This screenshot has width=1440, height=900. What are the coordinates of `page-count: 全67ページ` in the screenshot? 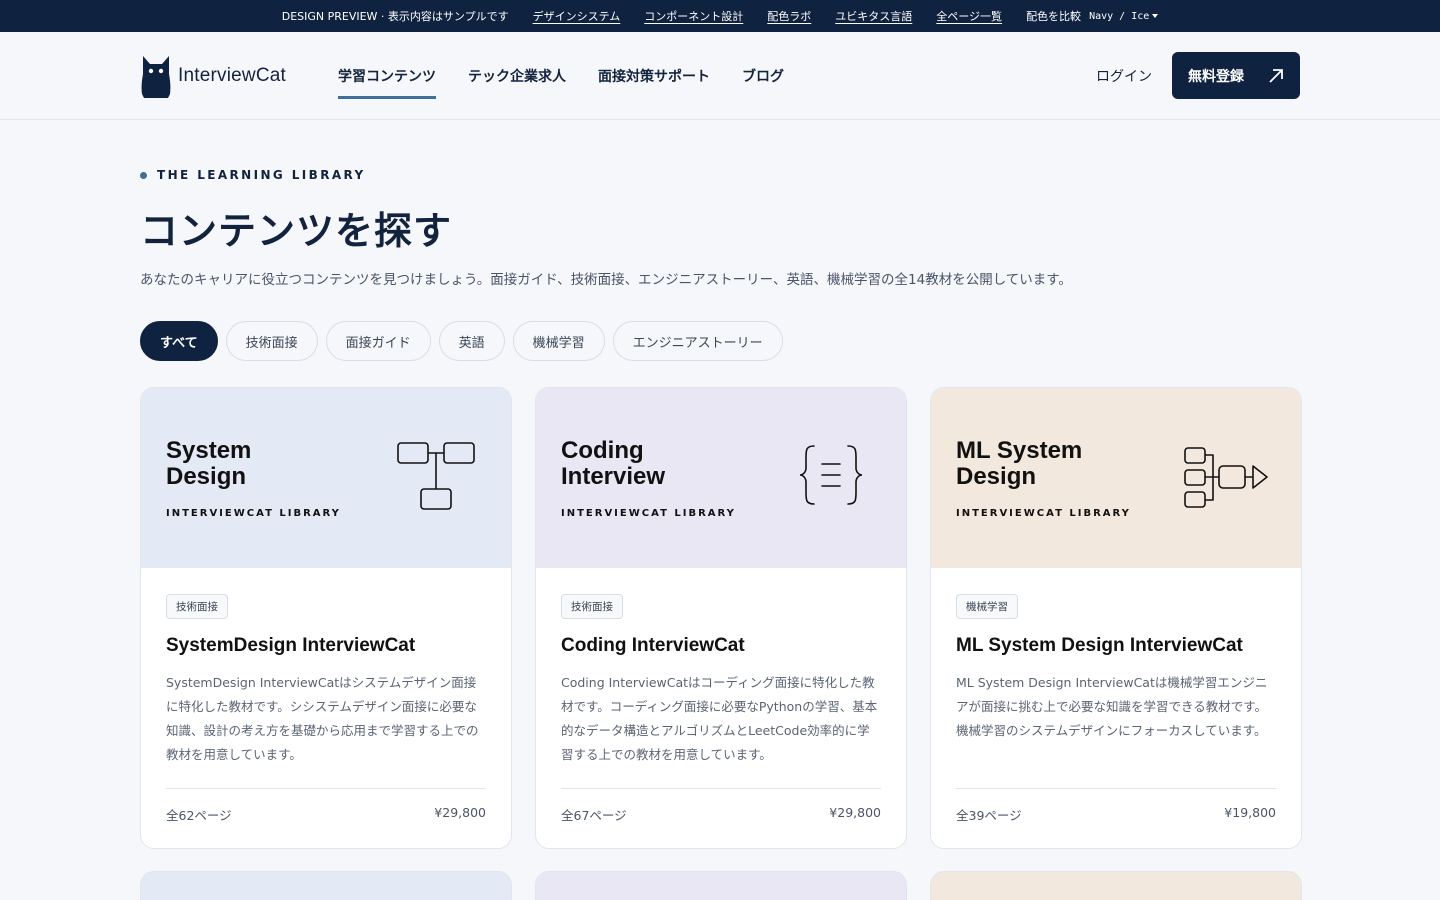 It's located at (594, 815).